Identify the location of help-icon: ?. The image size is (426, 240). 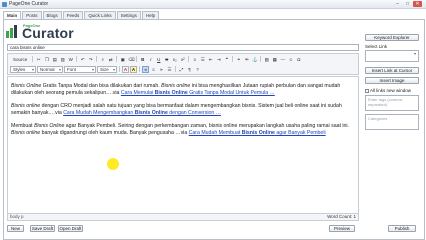
(197, 69).